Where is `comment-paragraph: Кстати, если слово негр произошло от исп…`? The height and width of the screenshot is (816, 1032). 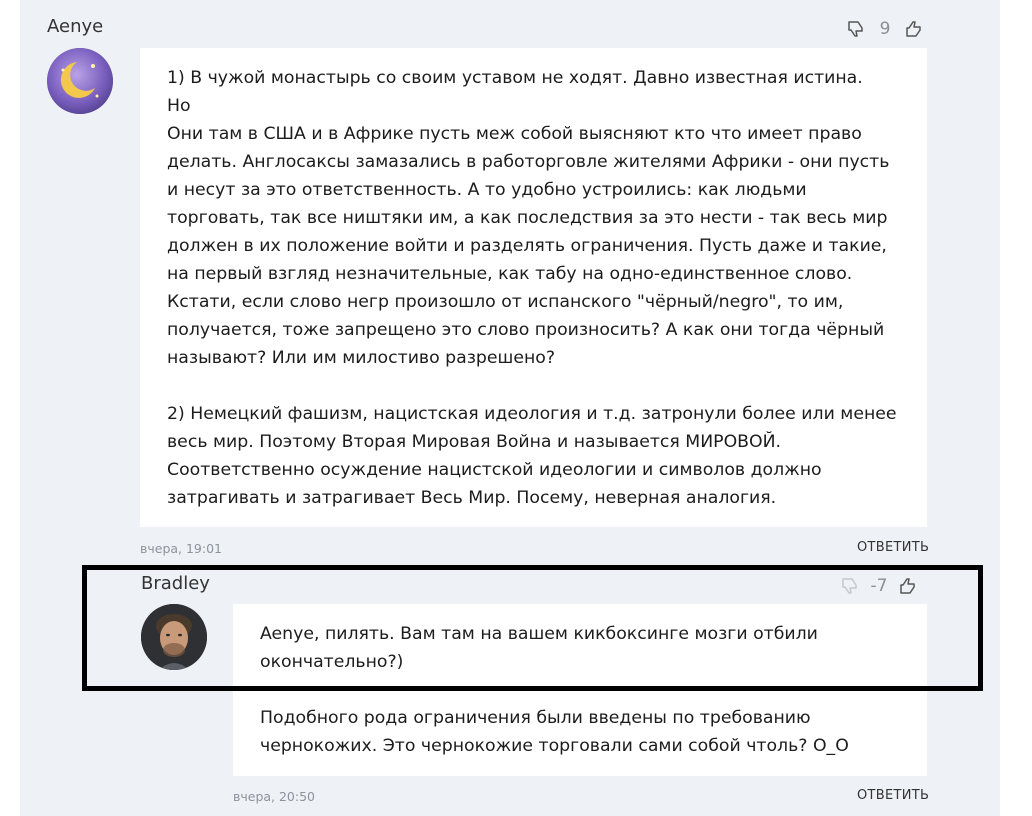 comment-paragraph: Кстати, если слово негр произошло от исп… is located at coordinates (526, 330).